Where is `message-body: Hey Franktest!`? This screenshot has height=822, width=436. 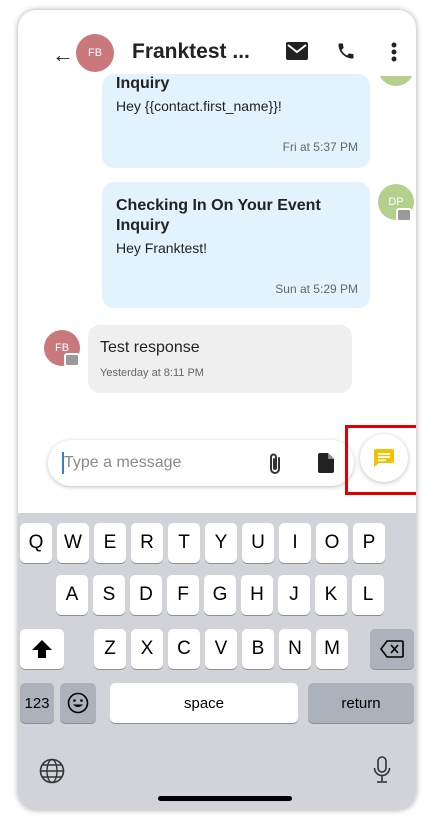 message-body: Hey Franktest! is located at coordinates (162, 248).